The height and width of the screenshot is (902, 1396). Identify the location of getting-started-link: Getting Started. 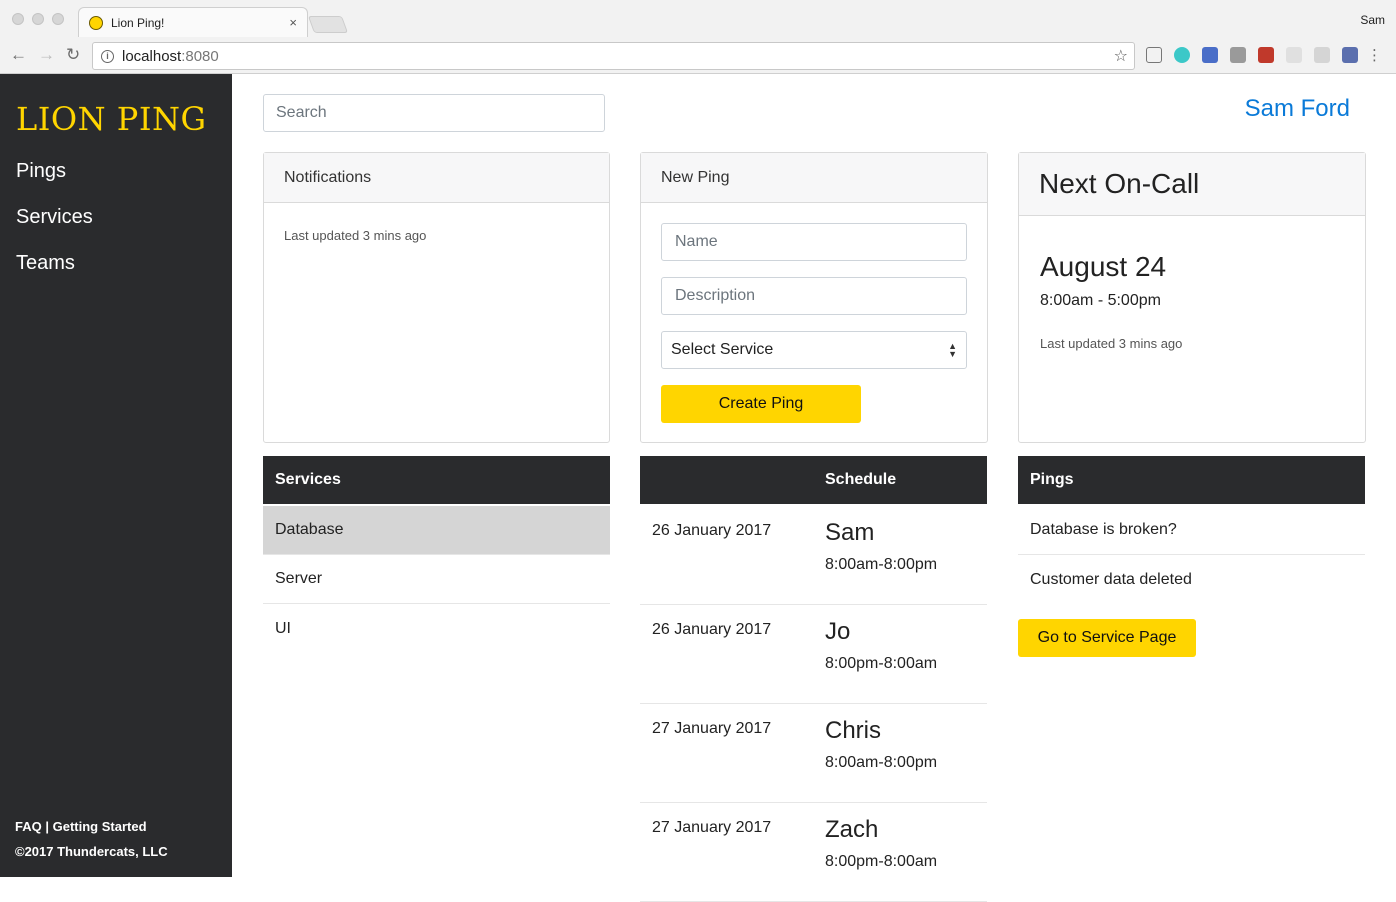
(100, 826).